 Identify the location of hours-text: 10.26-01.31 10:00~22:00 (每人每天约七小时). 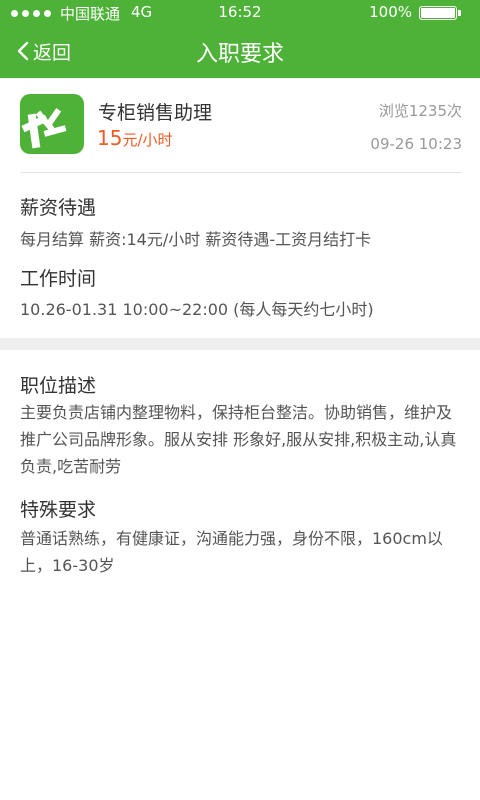
(197, 309).